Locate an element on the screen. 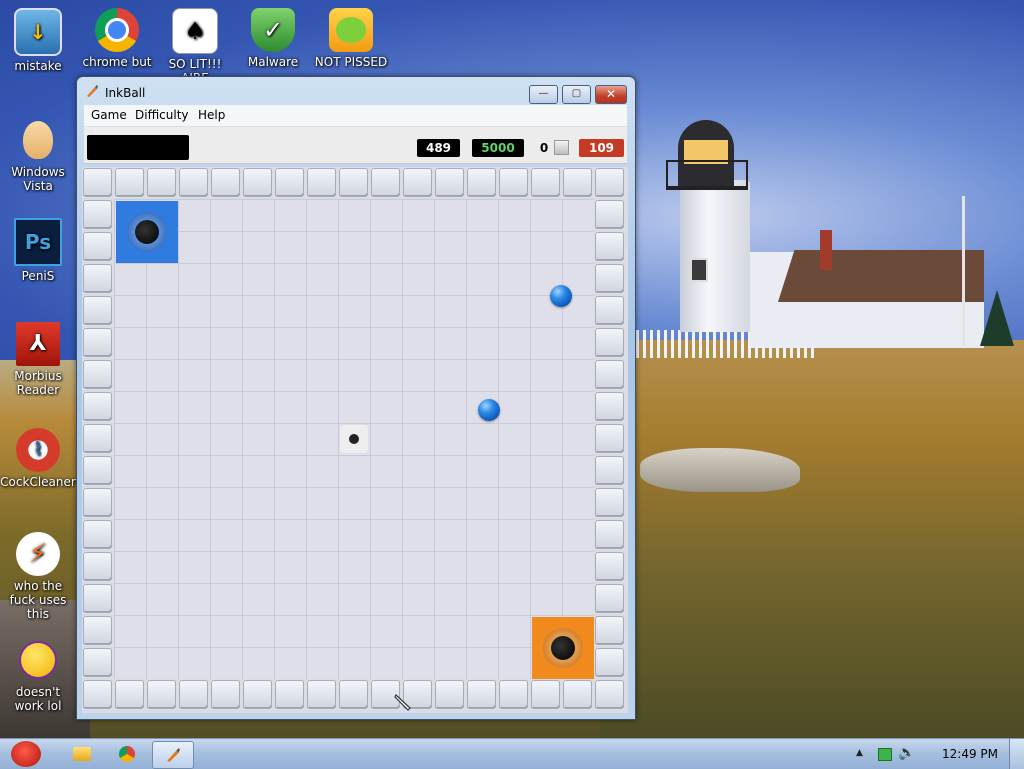  menu-help: Help is located at coordinates (211, 115).